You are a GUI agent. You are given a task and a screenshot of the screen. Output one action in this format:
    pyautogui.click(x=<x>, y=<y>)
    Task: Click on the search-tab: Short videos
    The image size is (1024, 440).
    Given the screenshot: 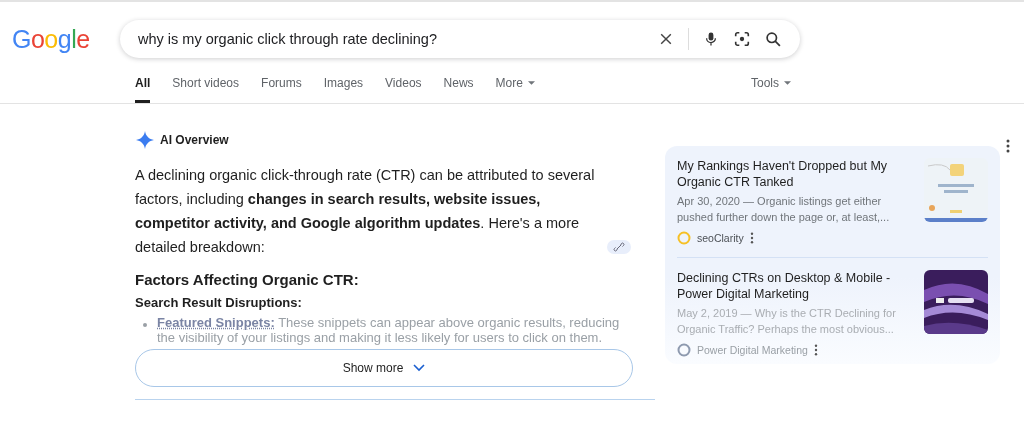 What is the action you would take?
    pyautogui.click(x=206, y=89)
    